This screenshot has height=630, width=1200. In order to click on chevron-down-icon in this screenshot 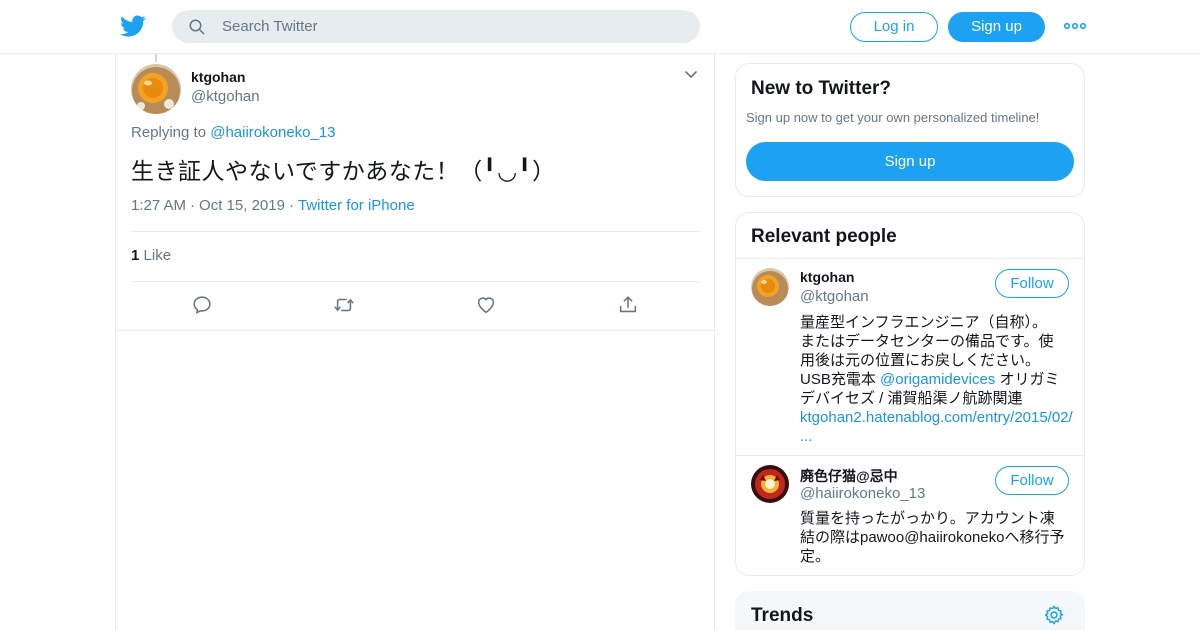, I will do `click(691, 75)`.